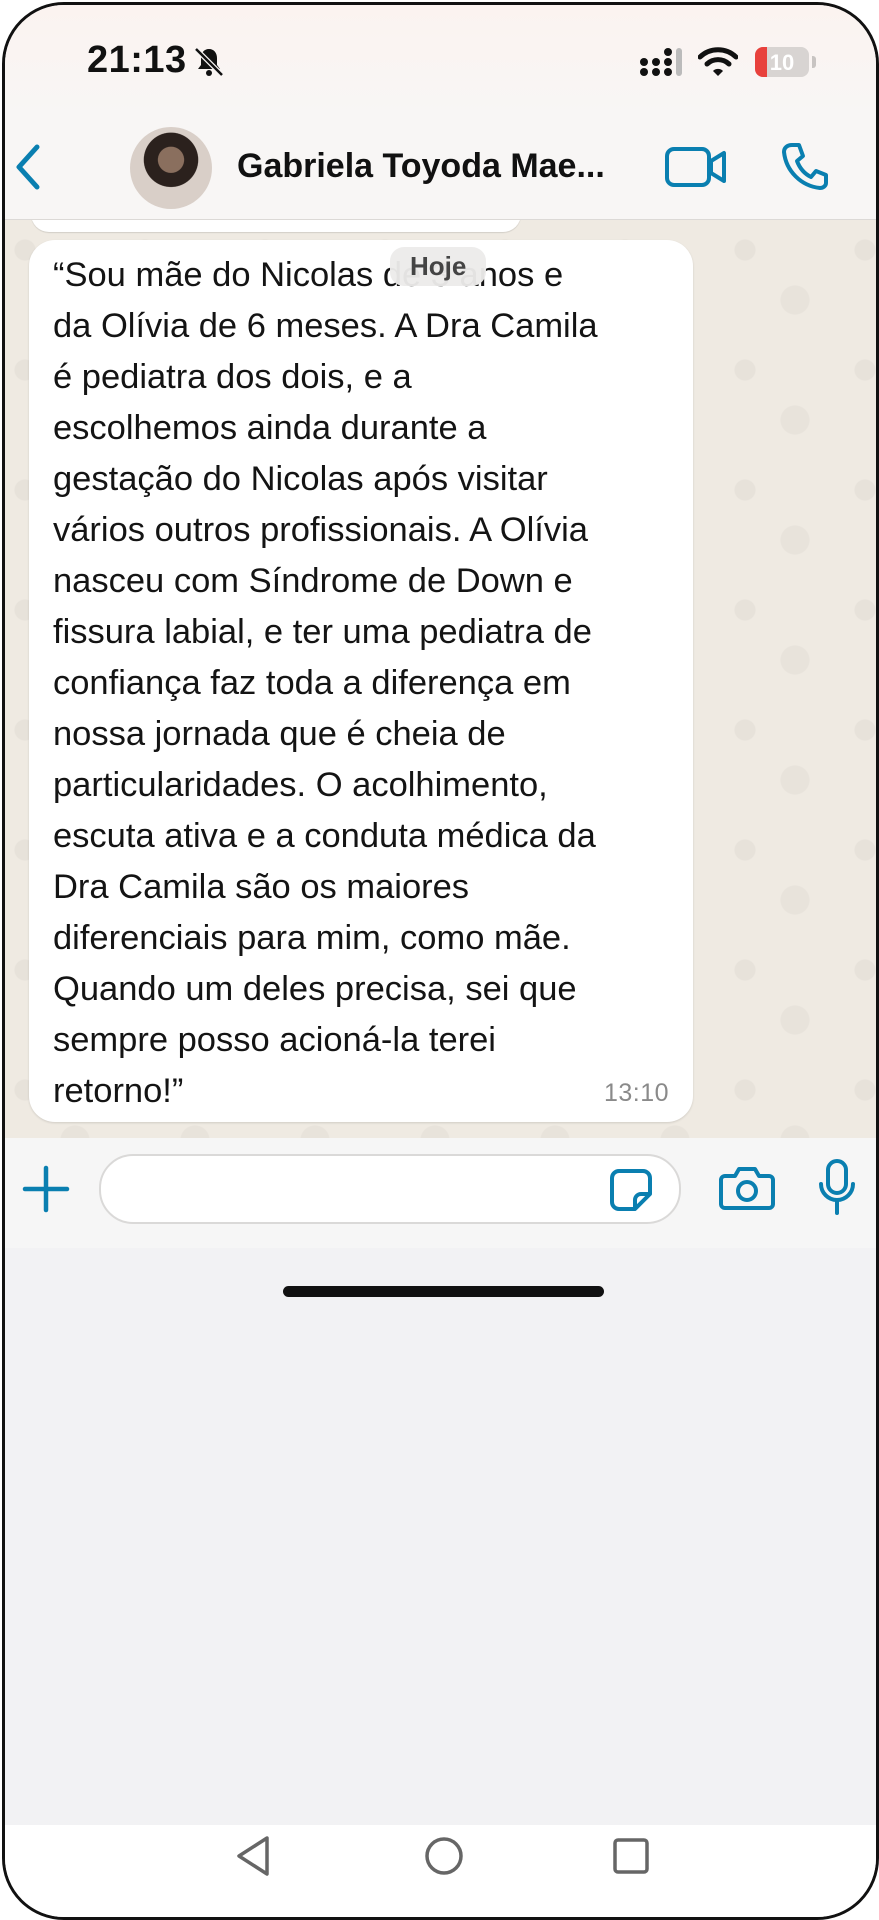 This screenshot has height=1920, width=879. What do you see at coordinates (270, 428) in the screenshot?
I see `message-line: escolhemos ainda durante a` at bounding box center [270, 428].